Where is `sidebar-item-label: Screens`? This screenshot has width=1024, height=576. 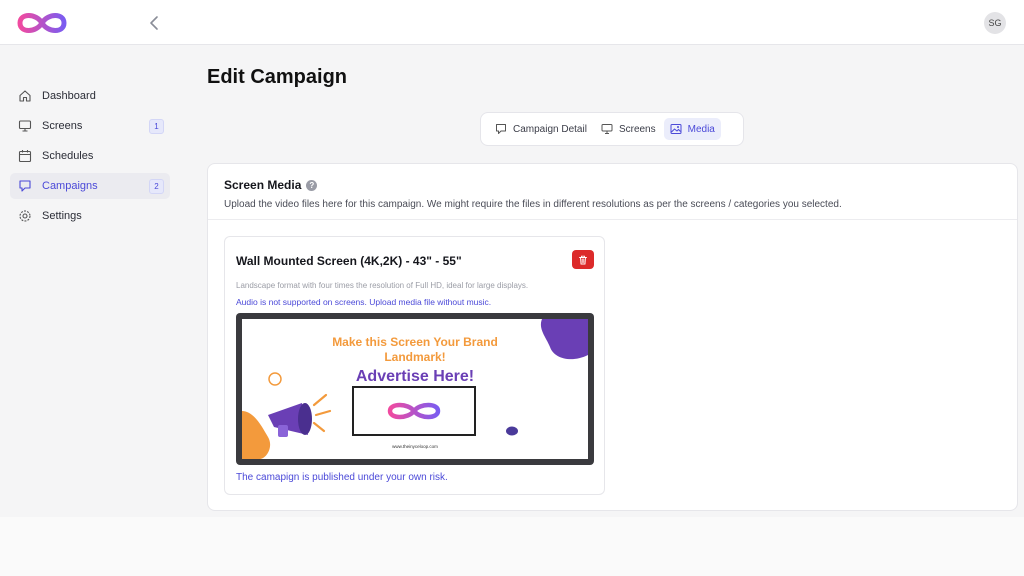 sidebar-item-label: Screens is located at coordinates (62, 126).